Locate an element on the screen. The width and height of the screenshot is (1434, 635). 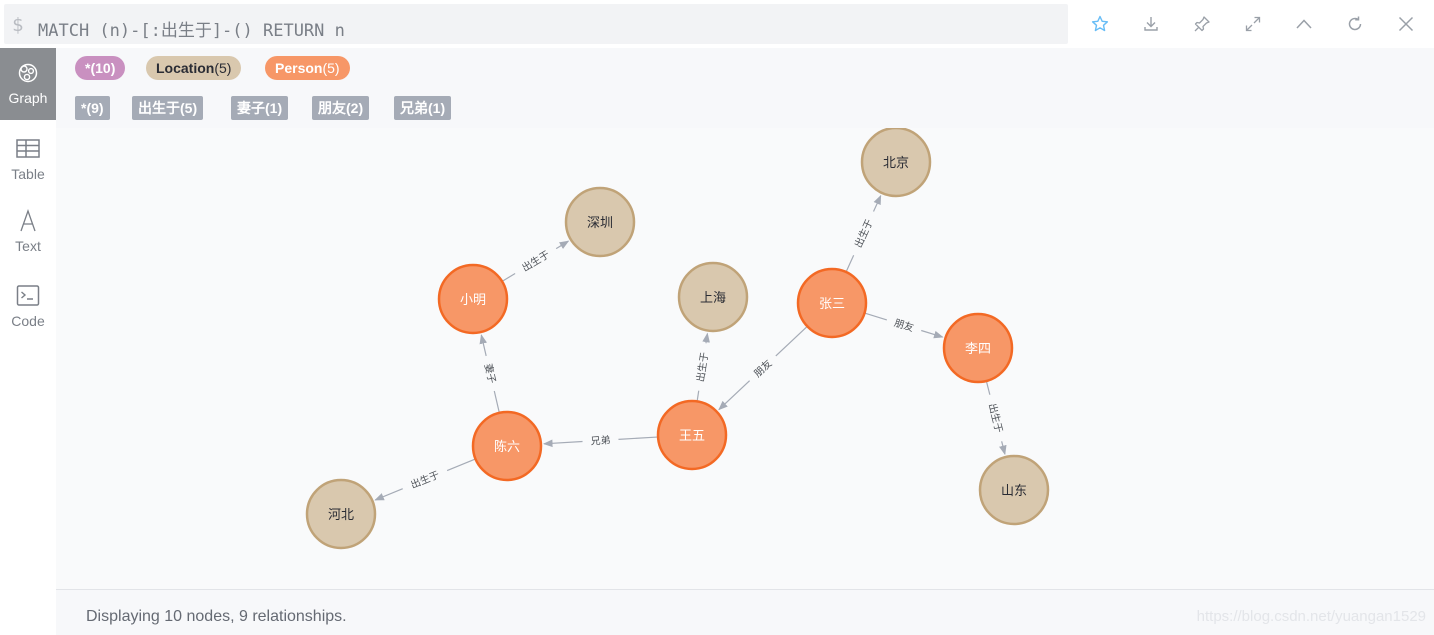
node-caption: 小明 is located at coordinates (473, 300).